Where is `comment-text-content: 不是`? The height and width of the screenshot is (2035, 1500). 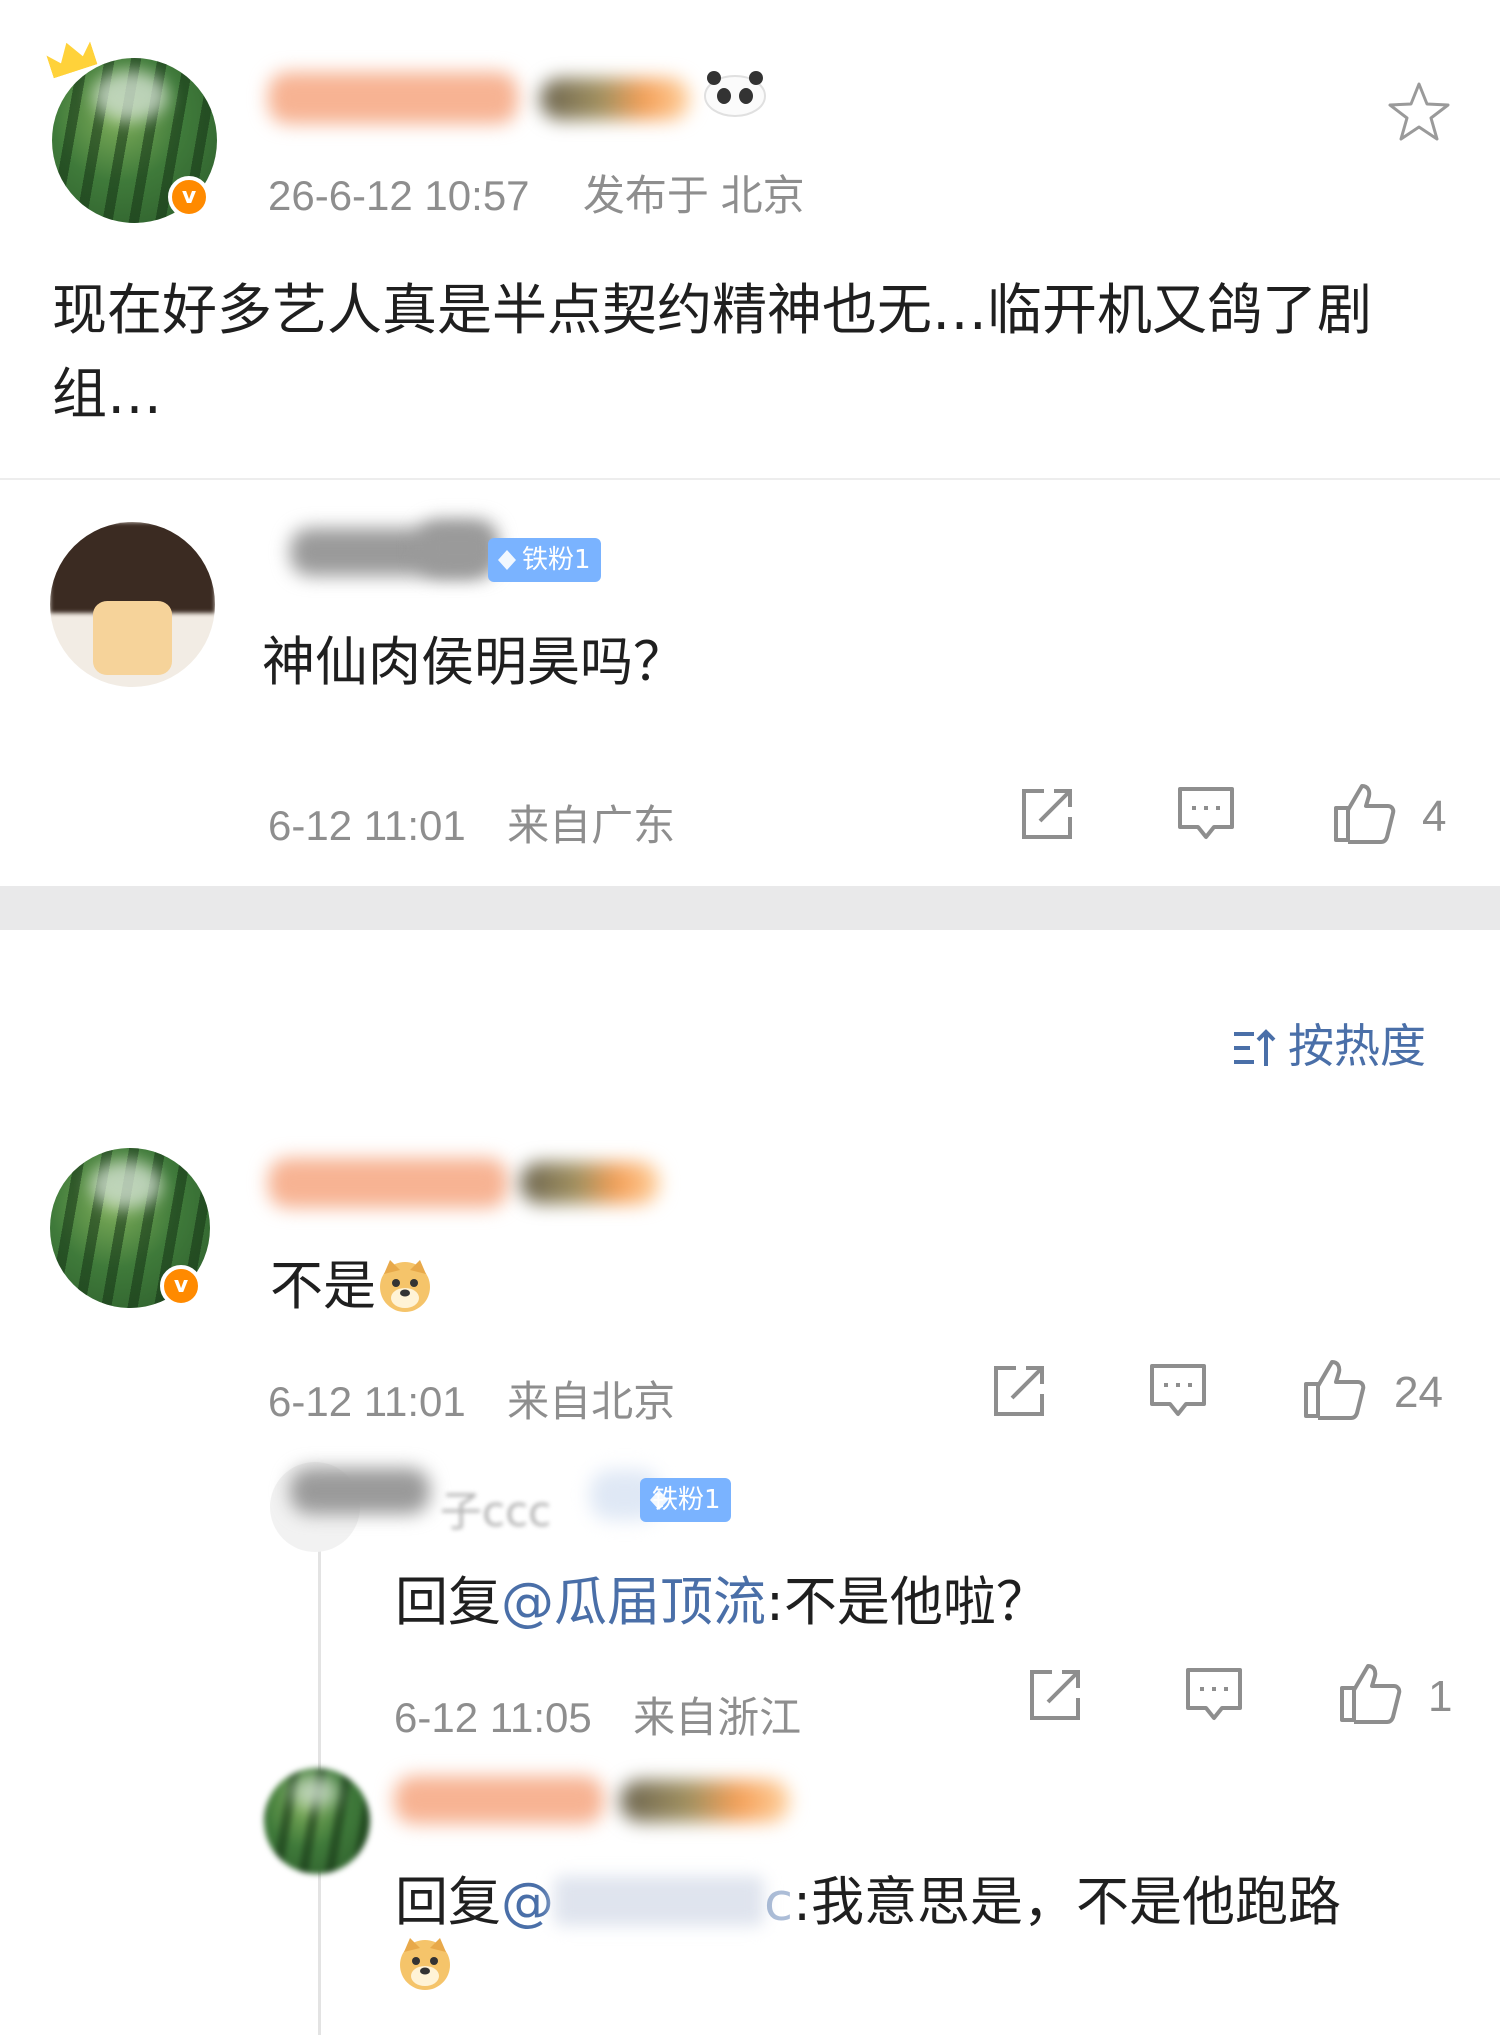
comment-text-content: 不是 is located at coordinates (323, 1286).